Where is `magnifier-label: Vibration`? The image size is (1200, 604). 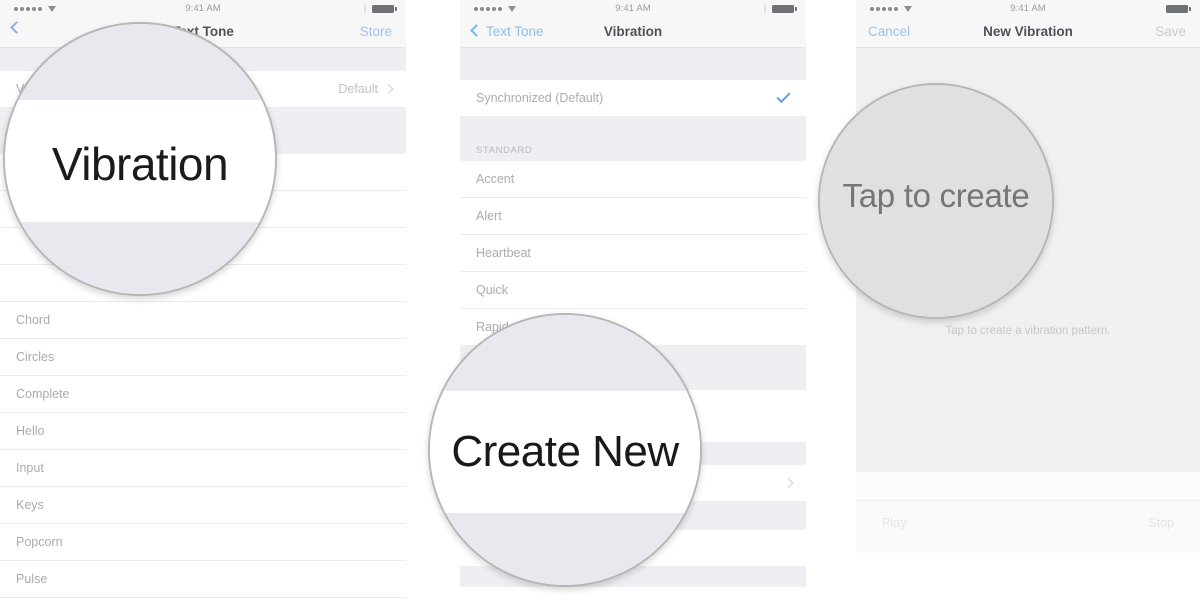 magnifier-label: Vibration is located at coordinates (140, 164).